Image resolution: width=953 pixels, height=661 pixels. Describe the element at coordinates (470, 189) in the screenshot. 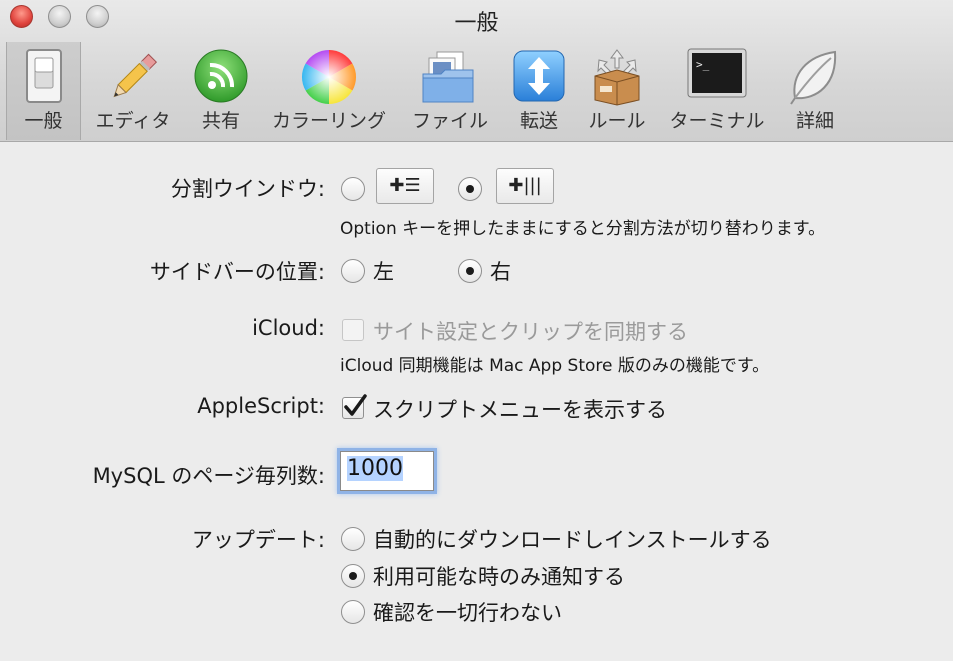

I see `split-vertical-radio` at that location.